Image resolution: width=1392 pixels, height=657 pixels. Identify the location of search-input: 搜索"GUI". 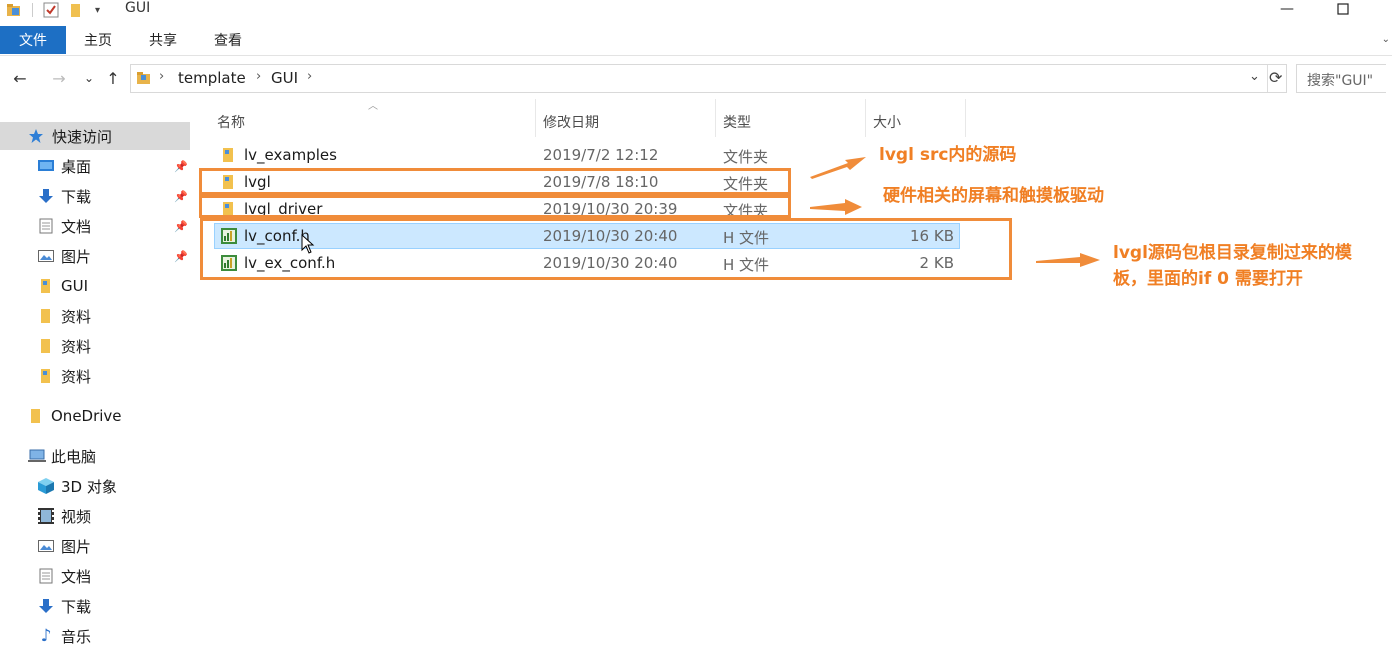
(1344, 78).